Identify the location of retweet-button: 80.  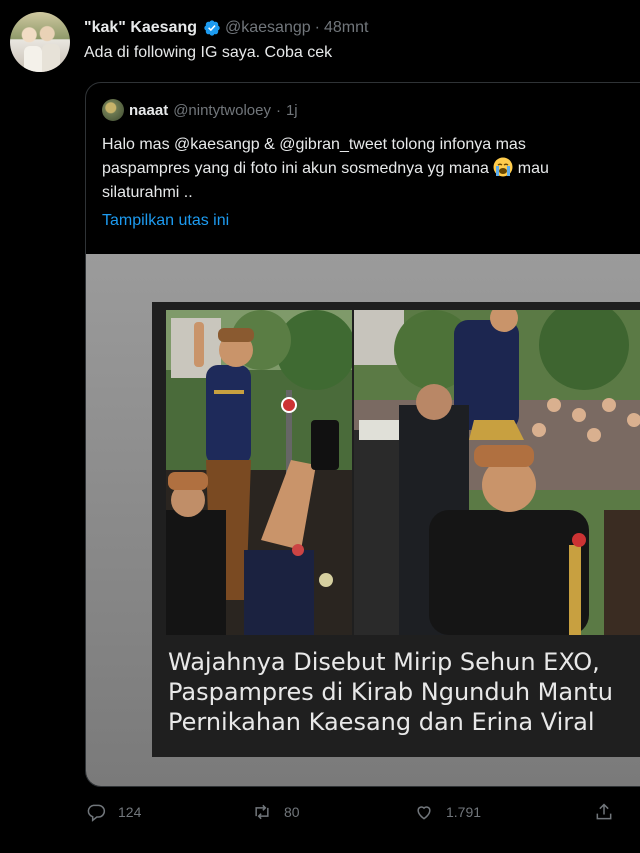
(276, 812).